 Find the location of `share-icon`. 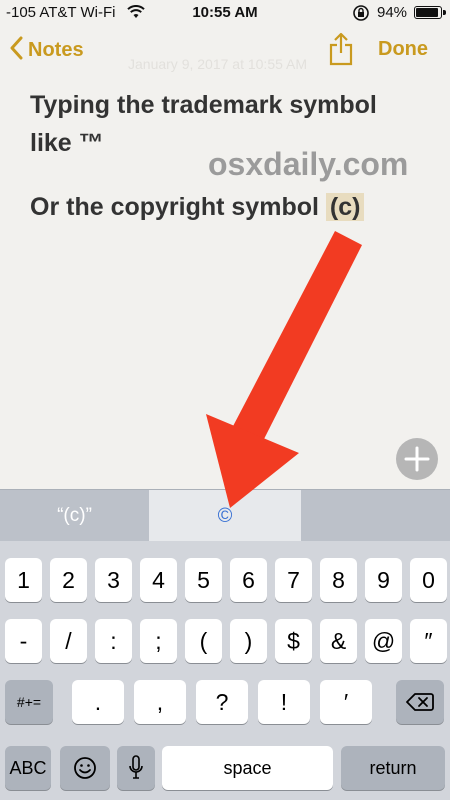

share-icon is located at coordinates (341, 49).